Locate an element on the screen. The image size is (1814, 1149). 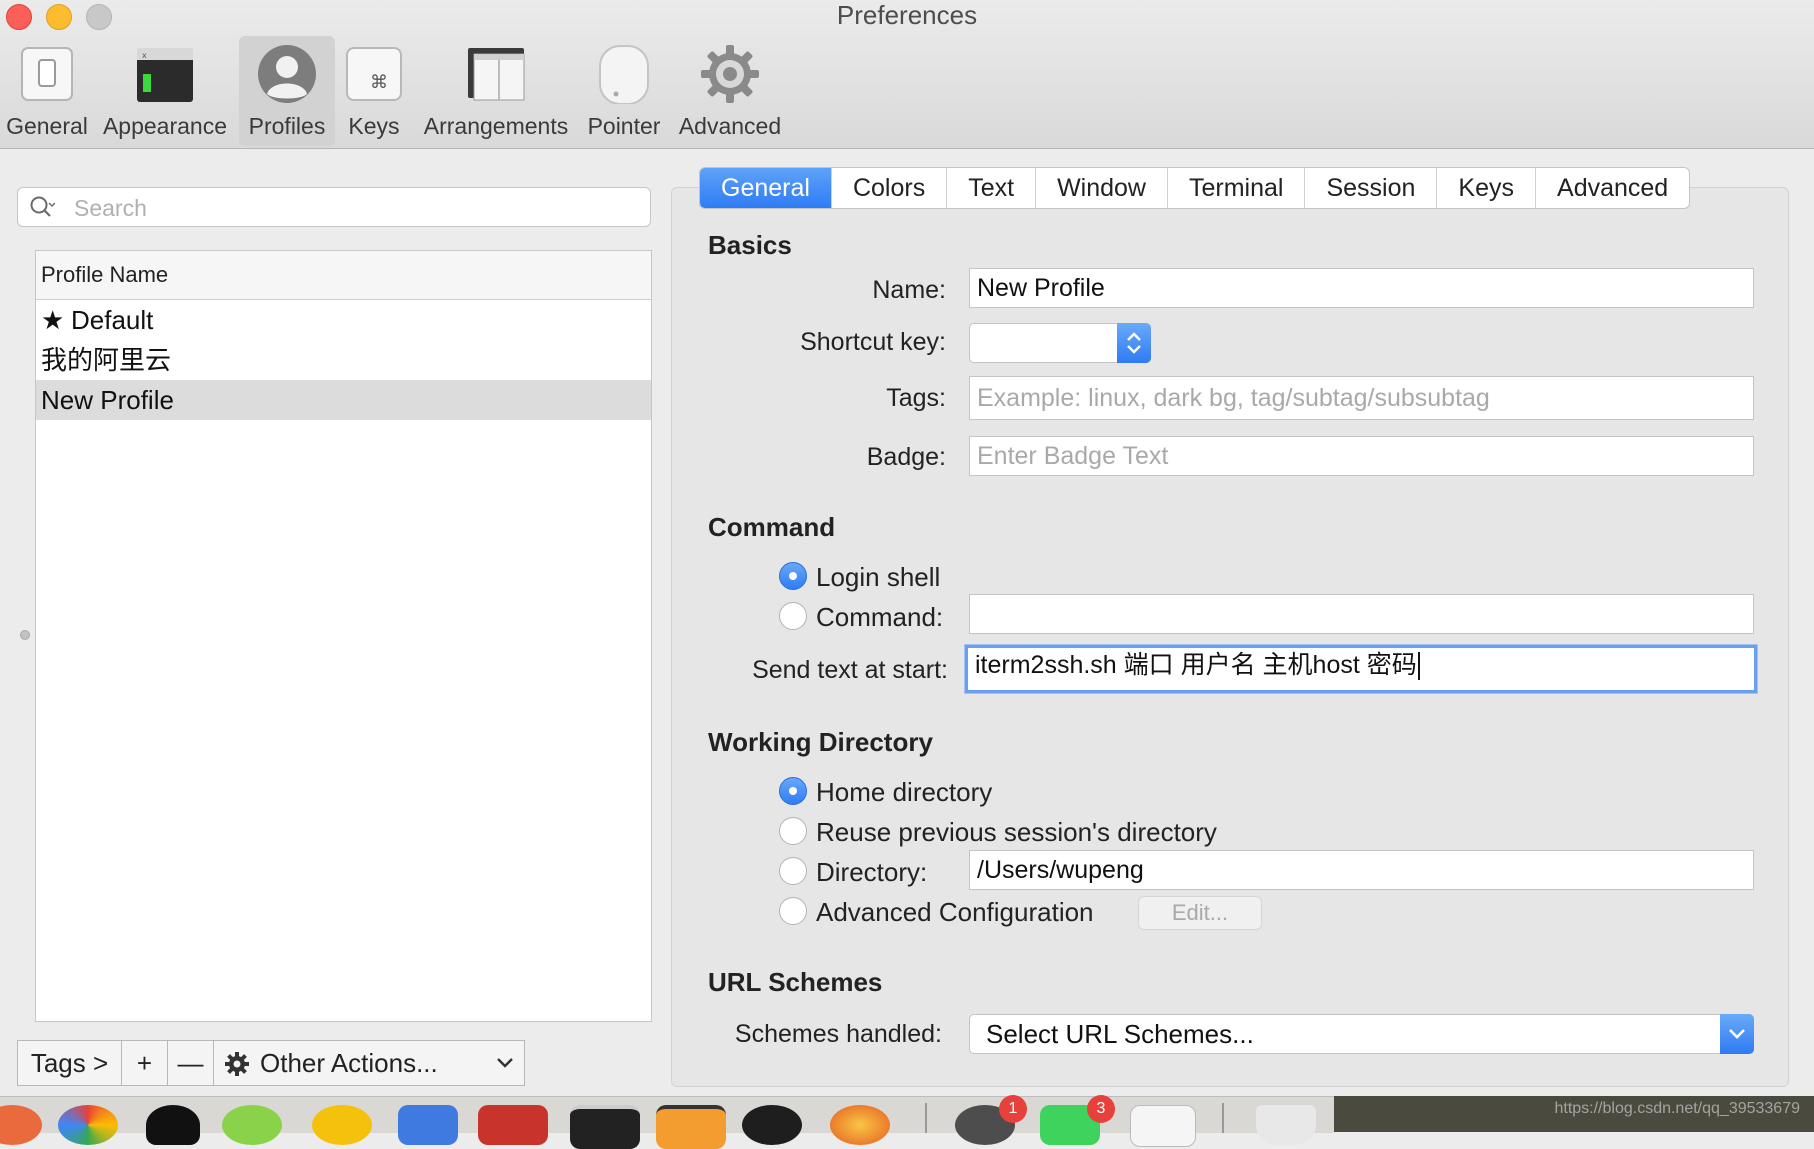
tab-session: Session is located at coordinates (1371, 188).